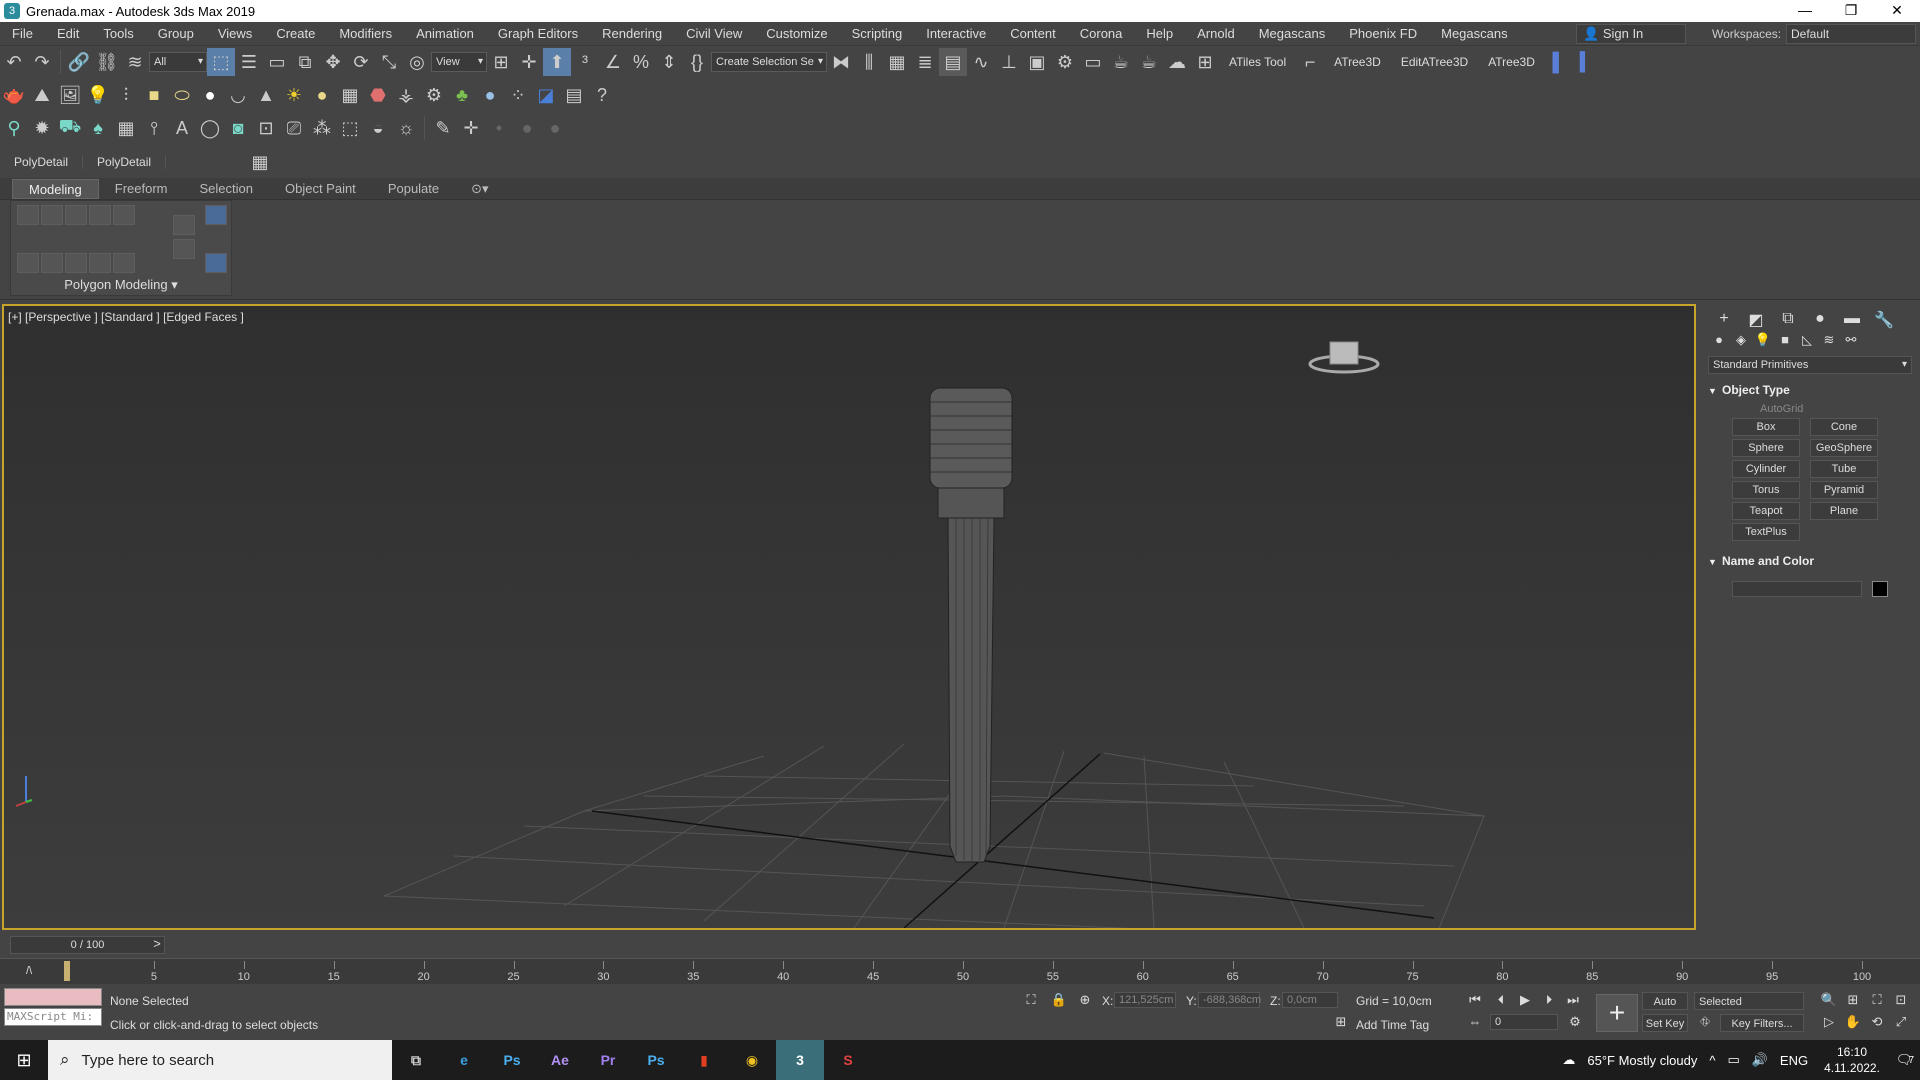 Image resolution: width=1920 pixels, height=1080 pixels. Describe the element at coordinates (1121, 62) in the screenshot. I see `render-production-icon: ☕` at that location.